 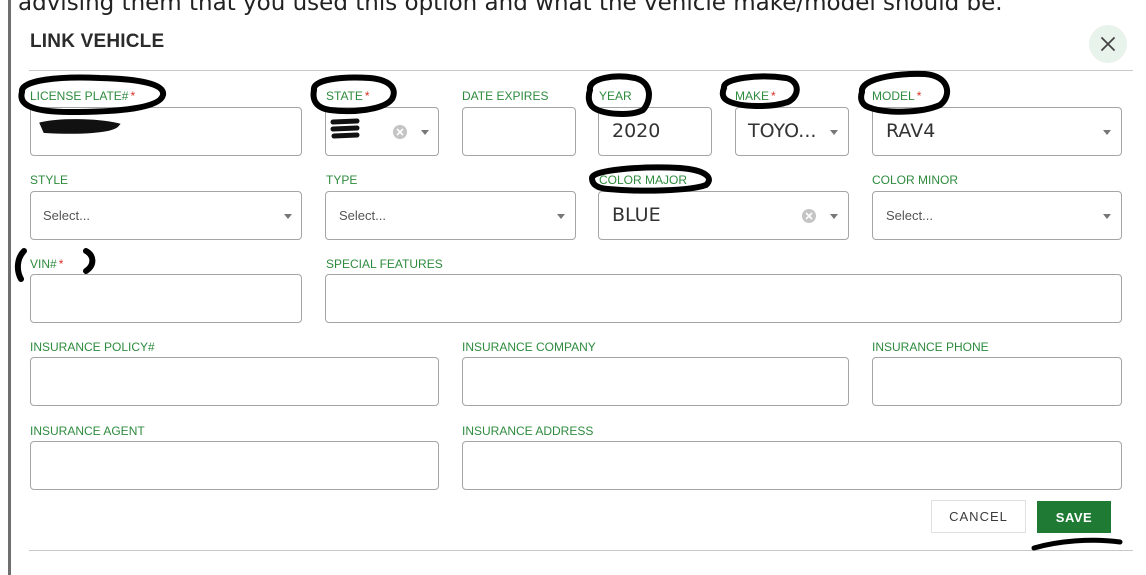 I want to click on type-label: TYPE, so click(x=342, y=180).